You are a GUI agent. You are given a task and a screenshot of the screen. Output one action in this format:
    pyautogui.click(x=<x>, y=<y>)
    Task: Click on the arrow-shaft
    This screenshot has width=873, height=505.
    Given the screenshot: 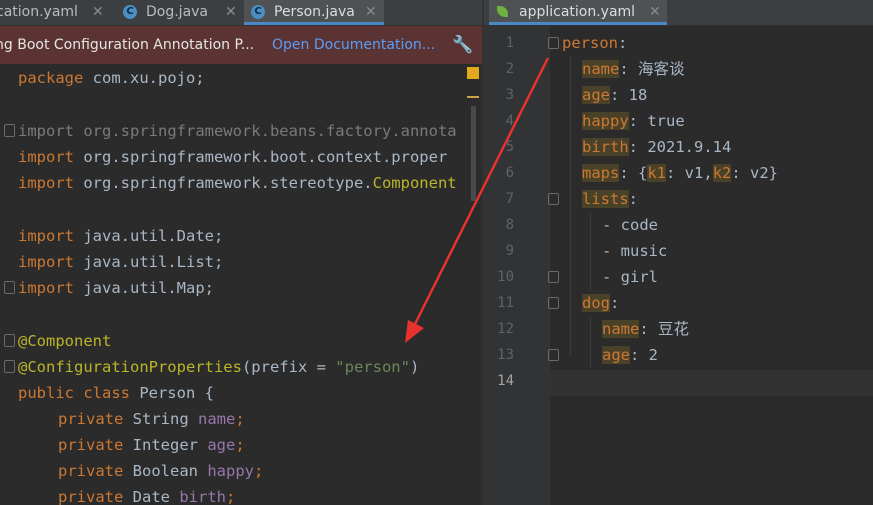 What is the action you would take?
    pyautogui.click(x=481, y=192)
    